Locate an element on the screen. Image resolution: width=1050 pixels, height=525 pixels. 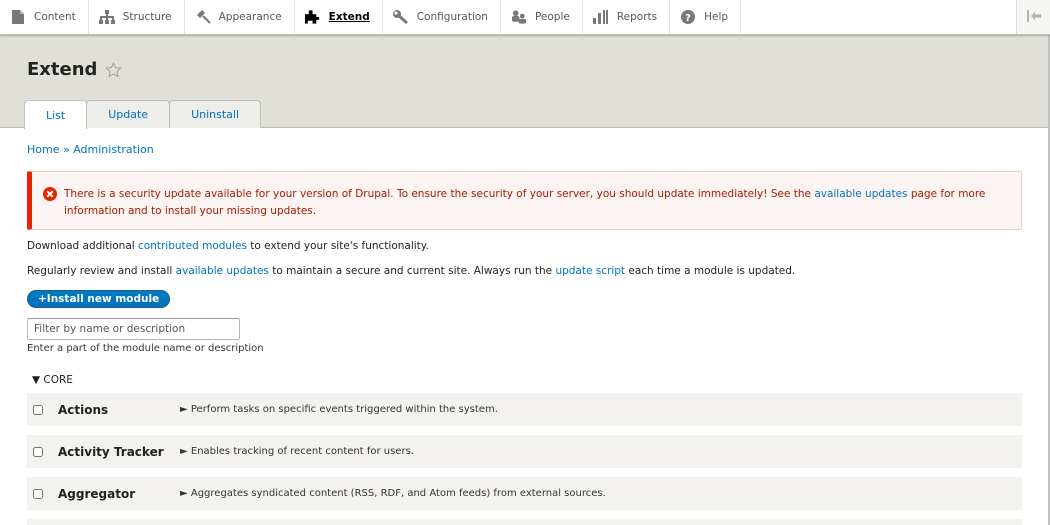
intro-text: Regularly review and install is located at coordinates (101, 271).